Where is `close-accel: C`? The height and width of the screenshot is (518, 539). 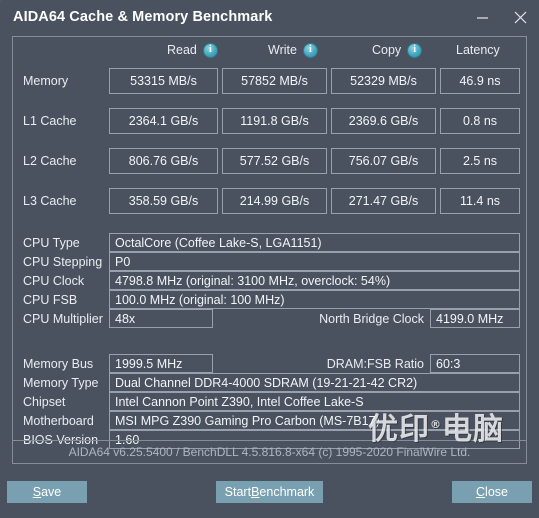 close-accel: C is located at coordinates (481, 492).